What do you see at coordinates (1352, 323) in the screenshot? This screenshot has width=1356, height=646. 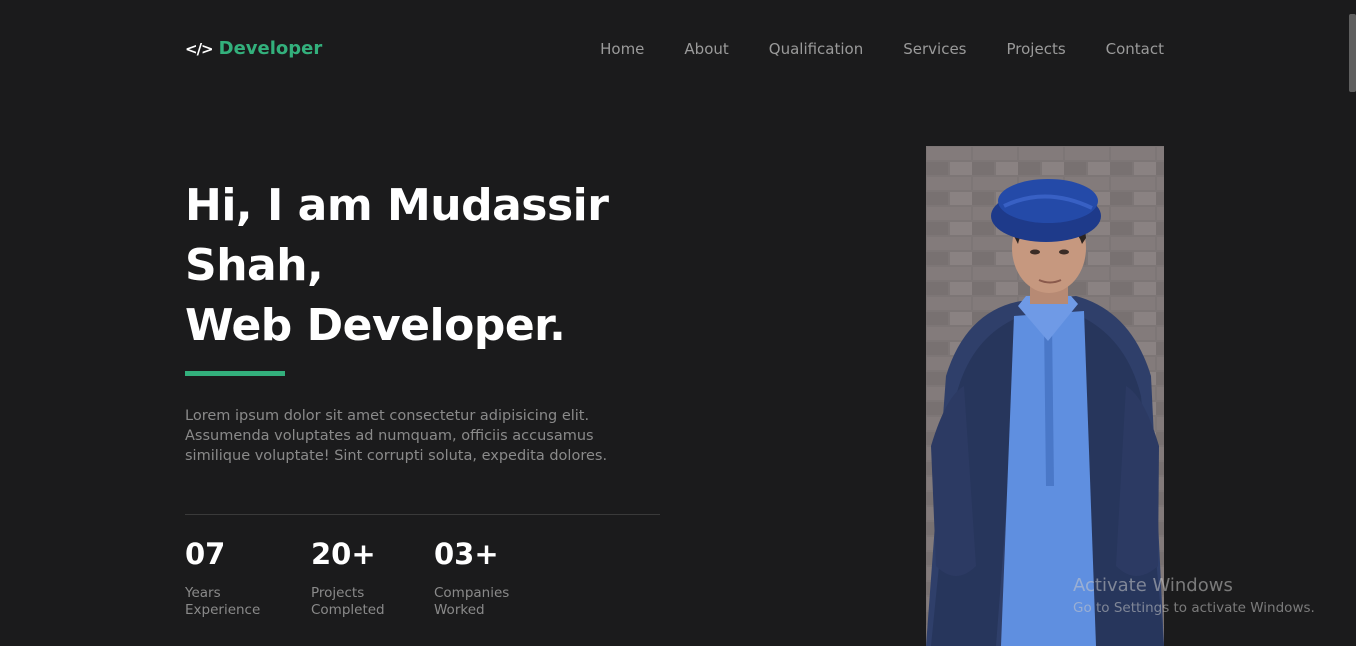 I see `page-scrollbar` at bounding box center [1352, 323].